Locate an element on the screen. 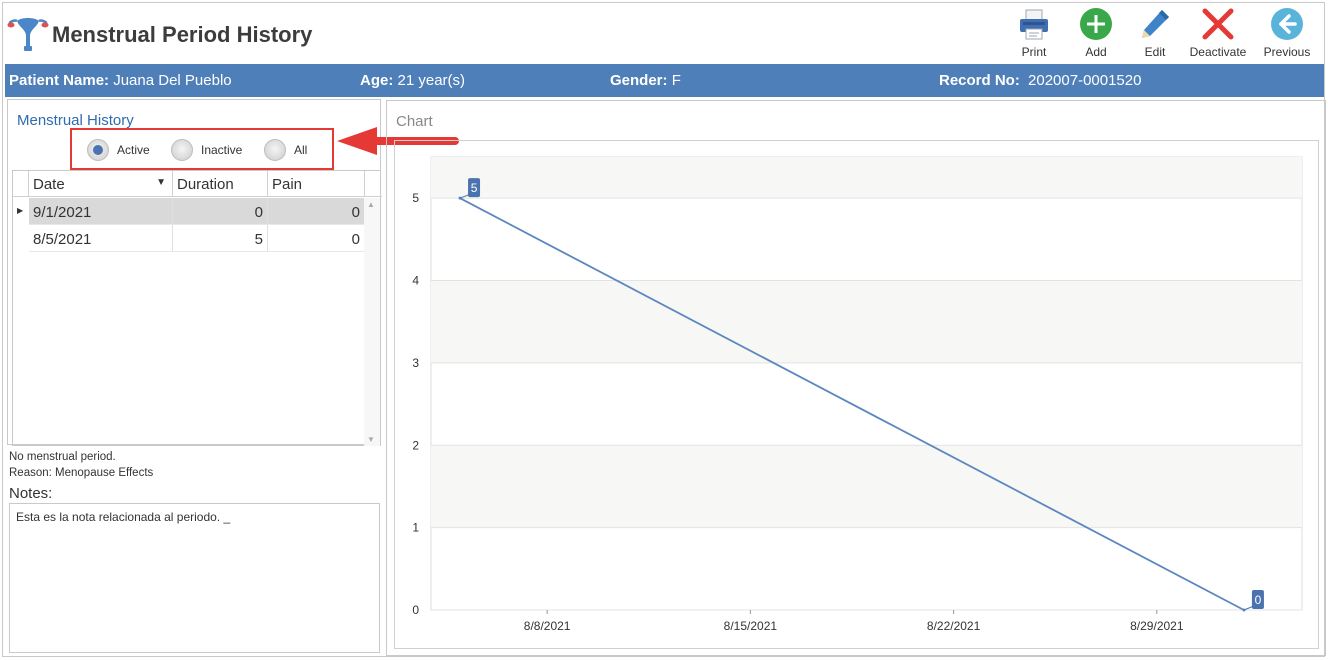 This screenshot has width=1328, height=660. radio-active-dot is located at coordinates (98, 150).